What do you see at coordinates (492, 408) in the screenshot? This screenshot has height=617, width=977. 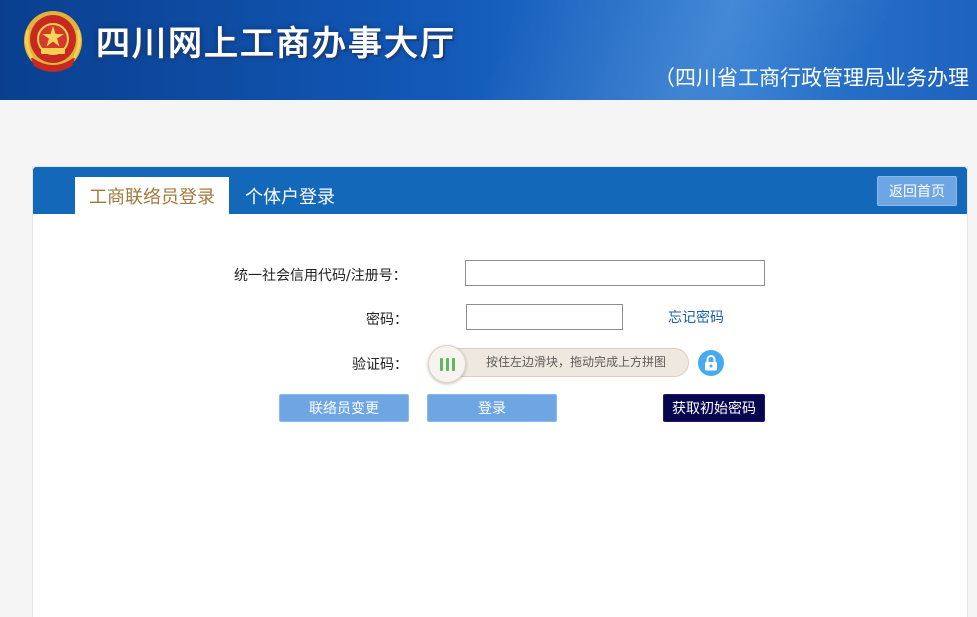 I see `login-button: 登录` at bounding box center [492, 408].